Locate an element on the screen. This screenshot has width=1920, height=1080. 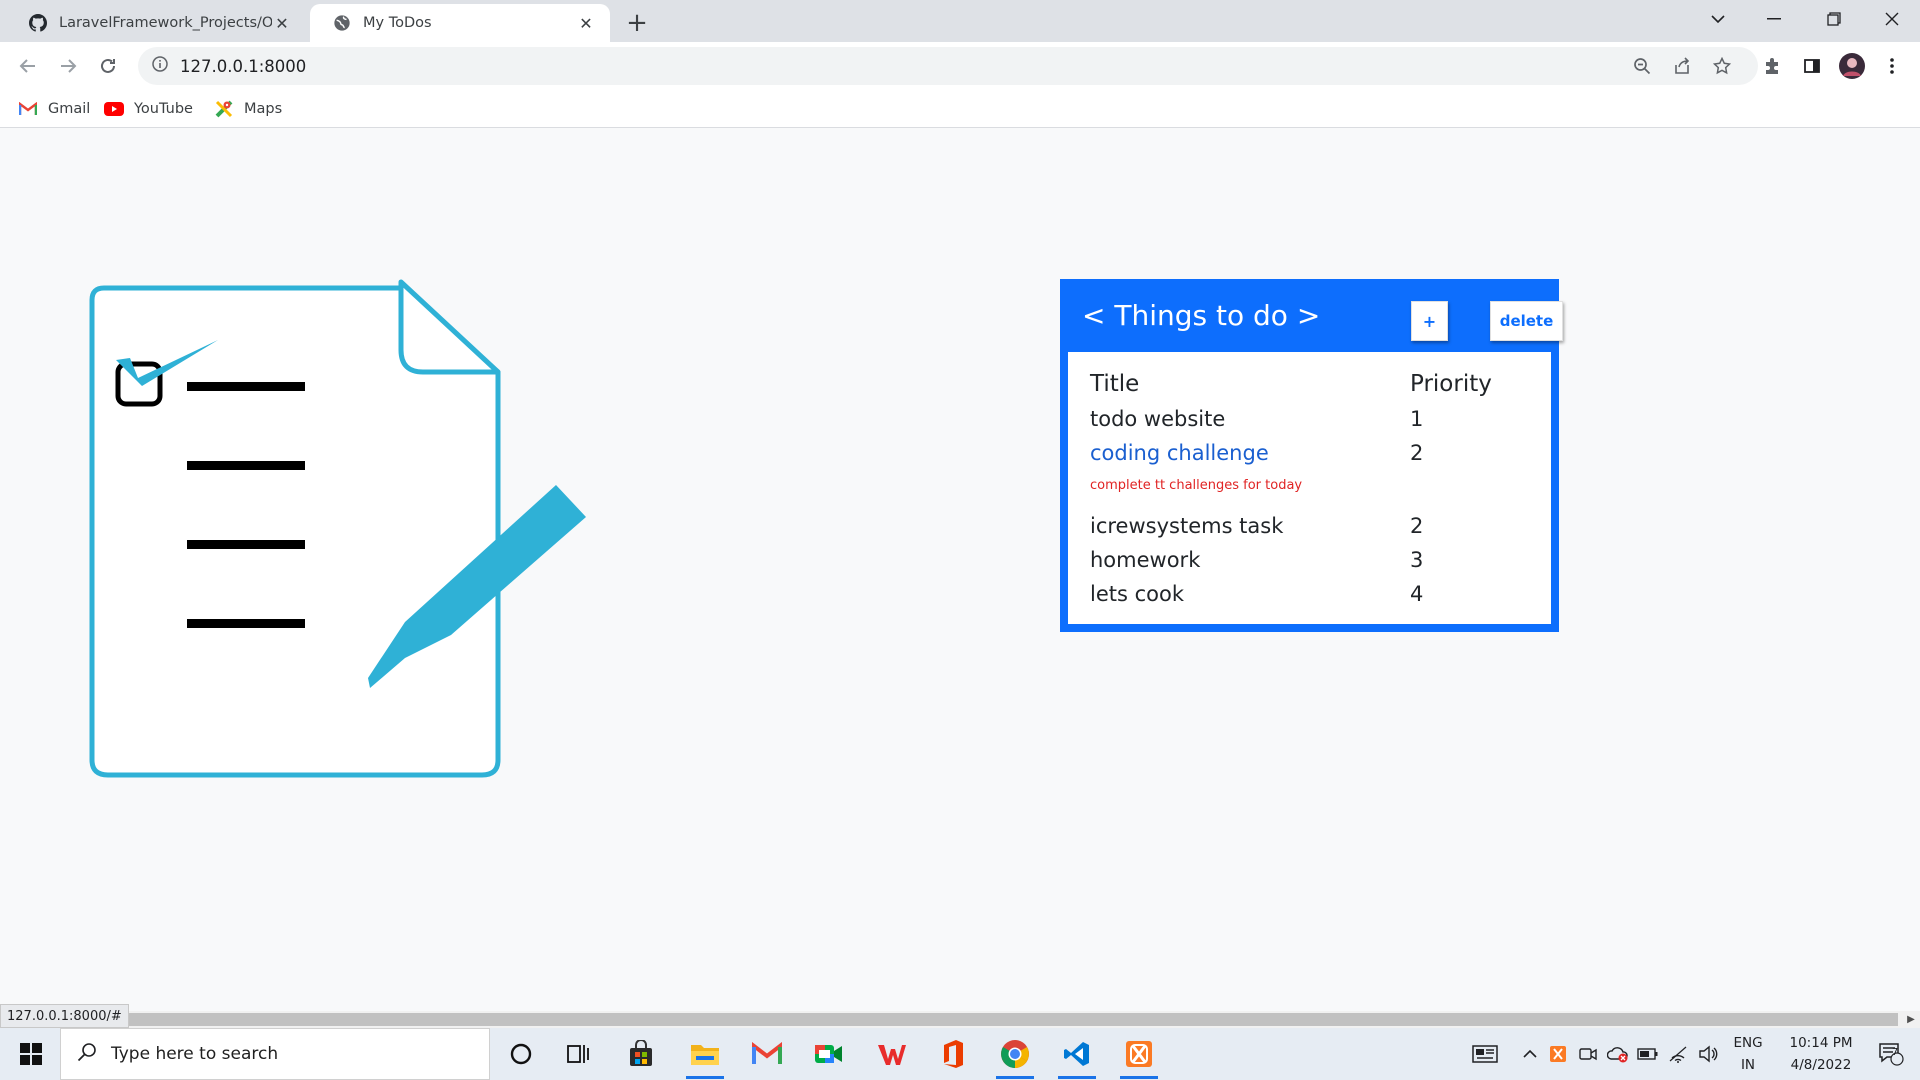
bookmark-youtube: YouTube is located at coordinates (148, 109).